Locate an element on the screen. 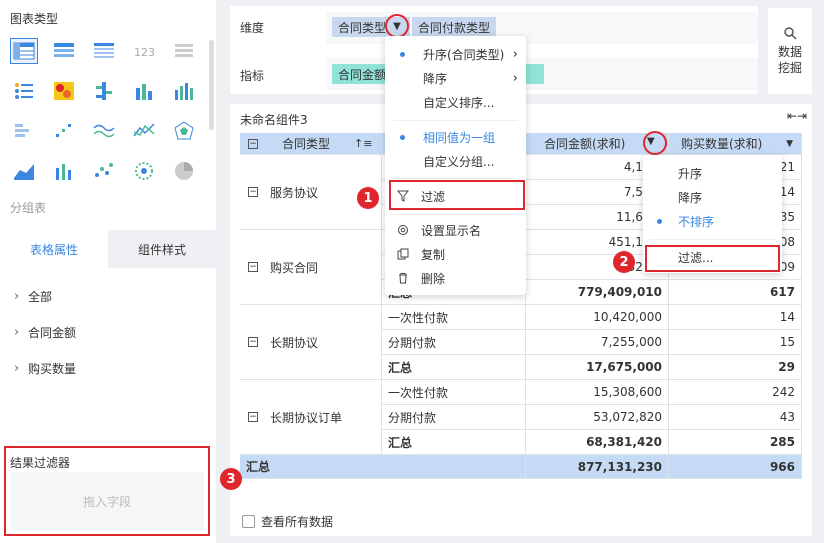  data-mining-button: 数据 挖掘 is located at coordinates (790, 51).